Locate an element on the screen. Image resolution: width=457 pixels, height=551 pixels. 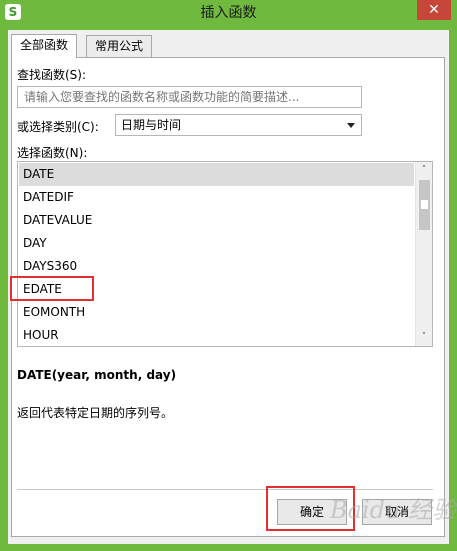
title-bar: S 插入函数 ✕ is located at coordinates (228, 13).